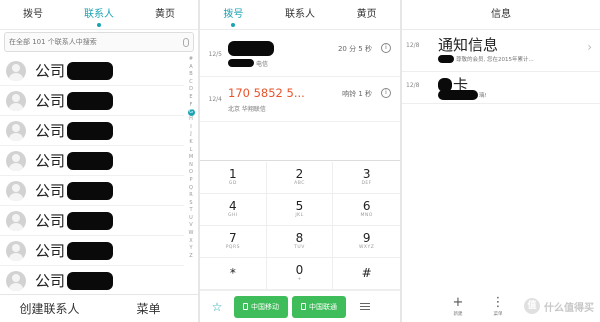 The width and height of the screenshot is (600, 322). Describe the element at coordinates (190, 257) in the screenshot. I see `index-letter: Z` at that location.